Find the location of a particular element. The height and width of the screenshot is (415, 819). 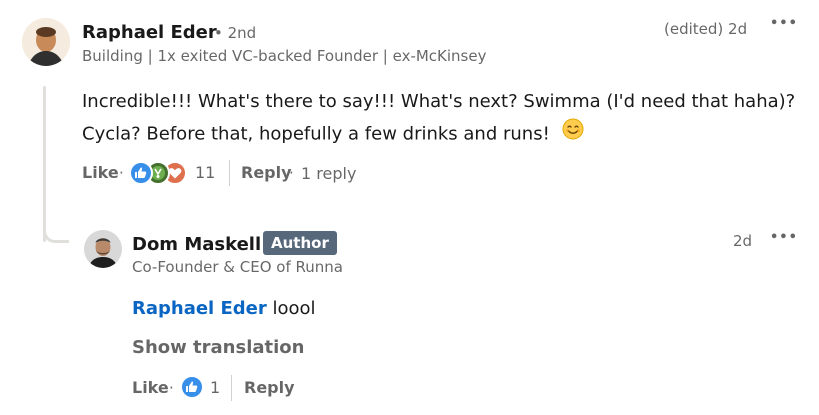

author-badge: Author is located at coordinates (300, 243).